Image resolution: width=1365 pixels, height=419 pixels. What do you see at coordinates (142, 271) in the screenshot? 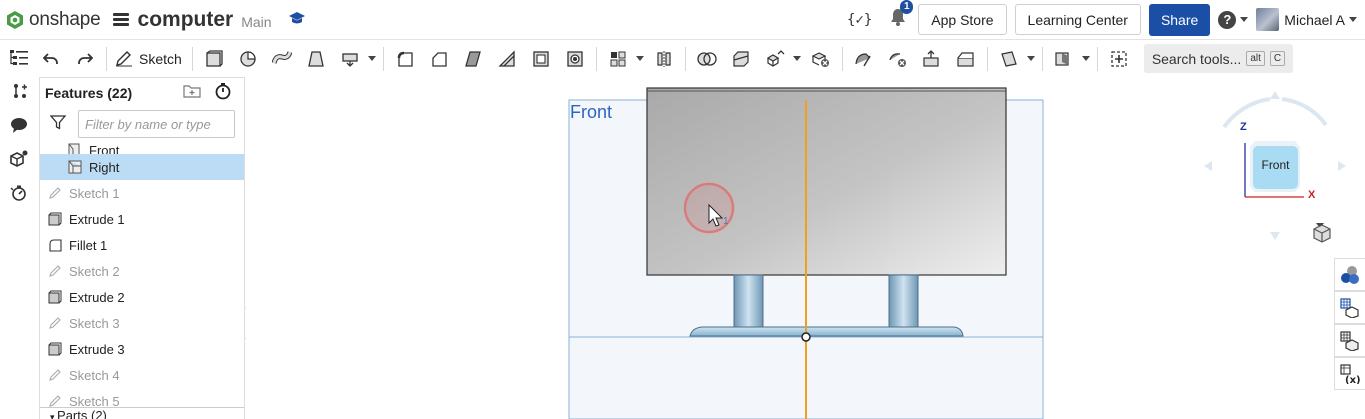
I see `list-item: Sketch 2` at bounding box center [142, 271].